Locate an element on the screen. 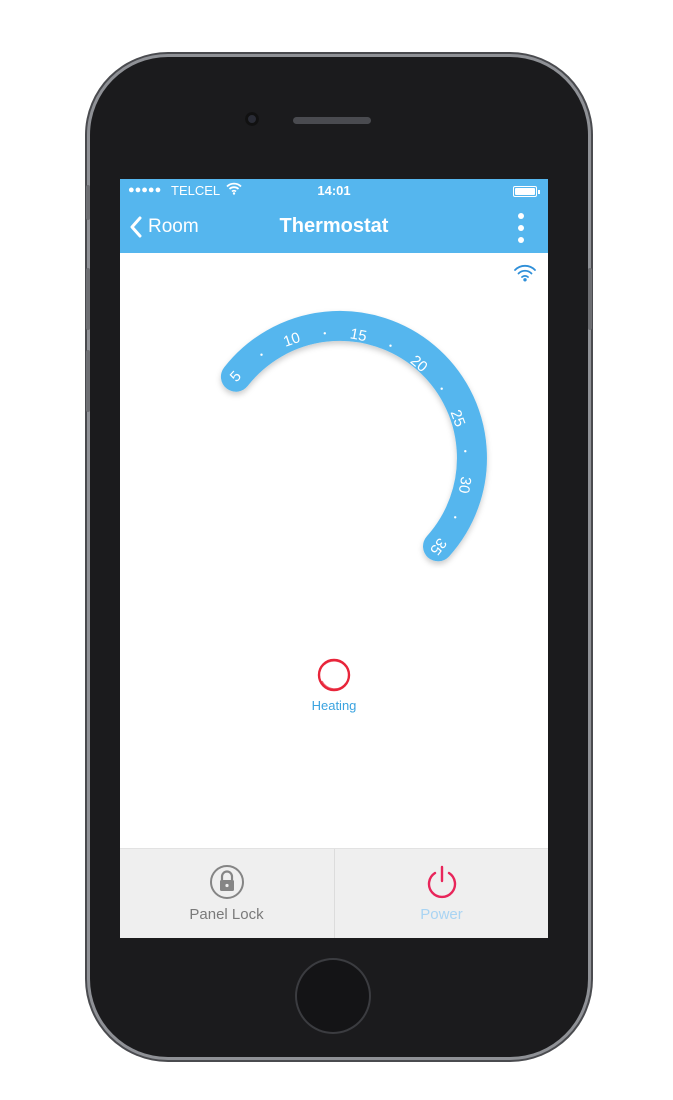 The width and height of the screenshot is (673, 1100). mode-indicator: Heating is located at coordinates (334, 685).